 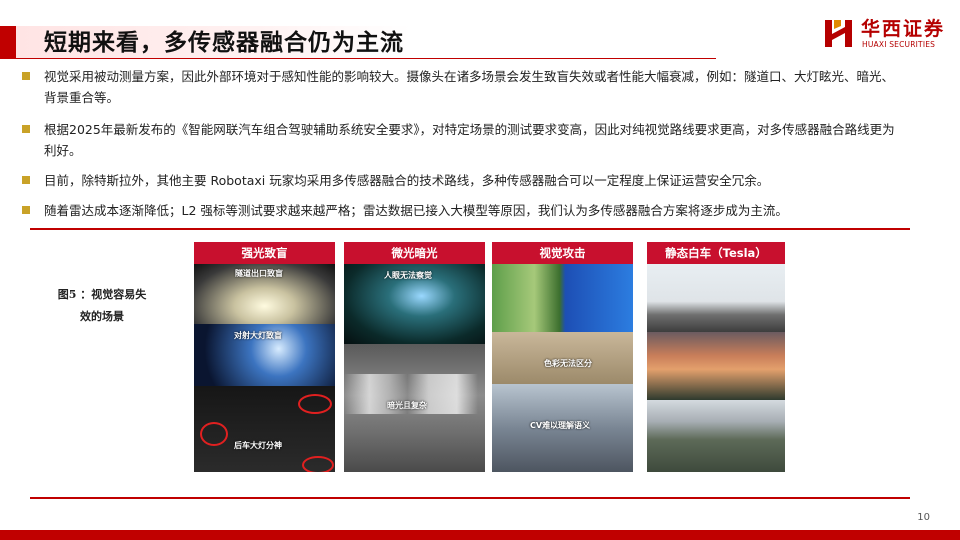 I want to click on panel-label: 色彩无法区分, so click(x=568, y=363).